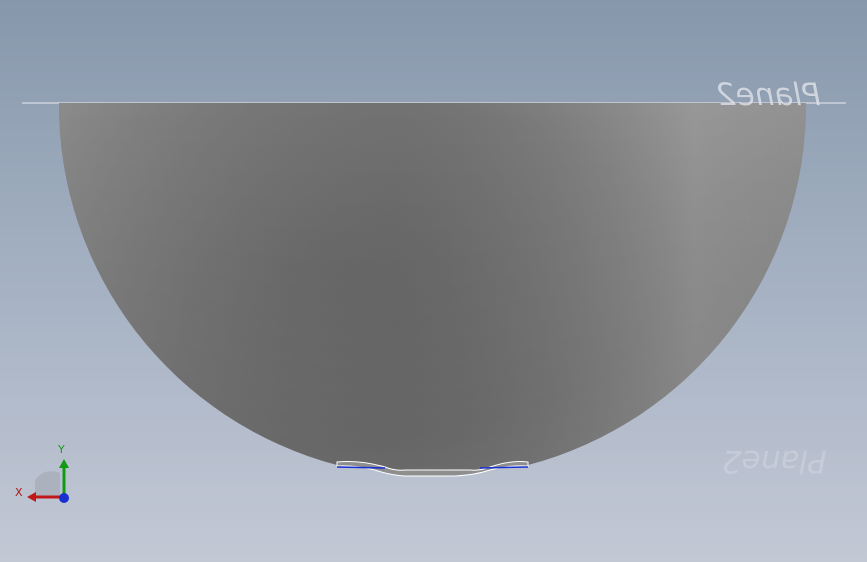  What do you see at coordinates (19, 492) in the screenshot?
I see `x-axis-label: X` at bounding box center [19, 492].